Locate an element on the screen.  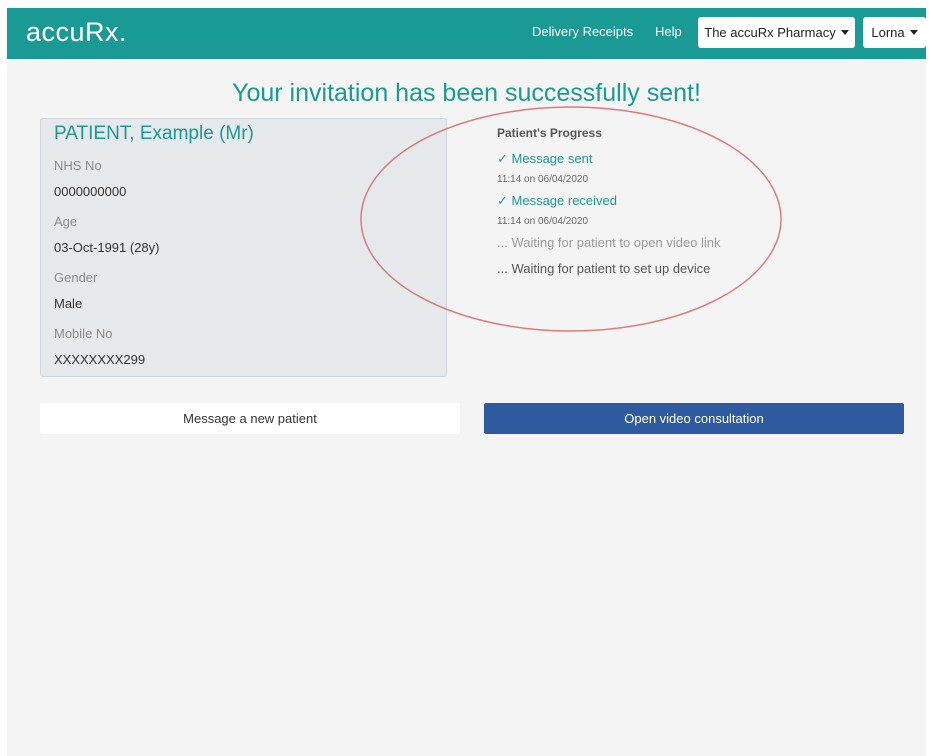
brand-logo: accuRx. is located at coordinates (76, 32).